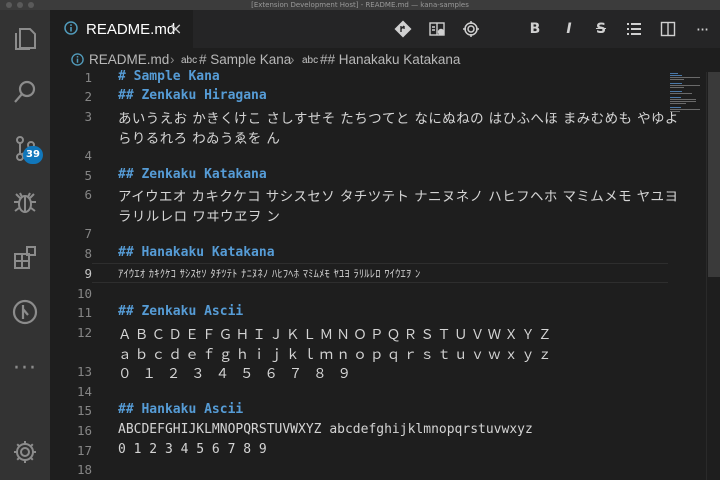 The image size is (720, 480). I want to click on code-line: らりるれろ わゐうゑを ん, so click(199, 139).